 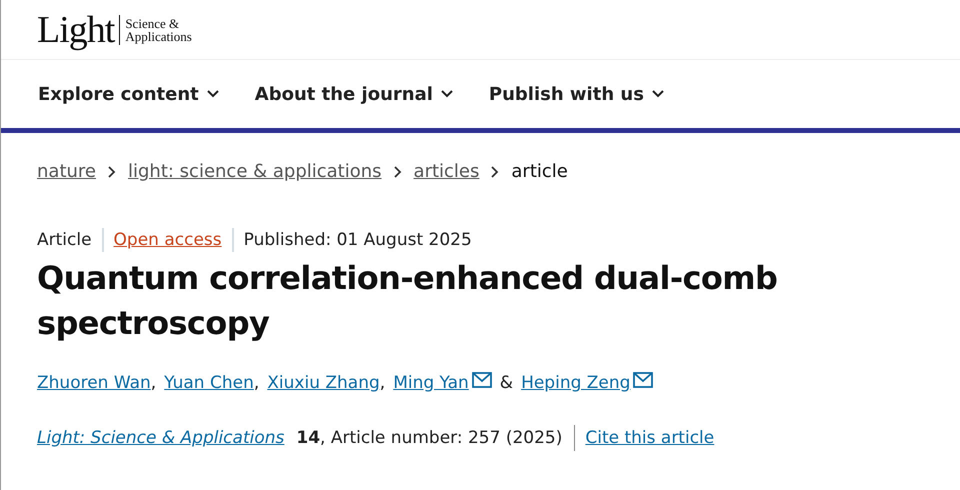 I want to click on author-link: Zhuoren Wan, so click(x=94, y=383).